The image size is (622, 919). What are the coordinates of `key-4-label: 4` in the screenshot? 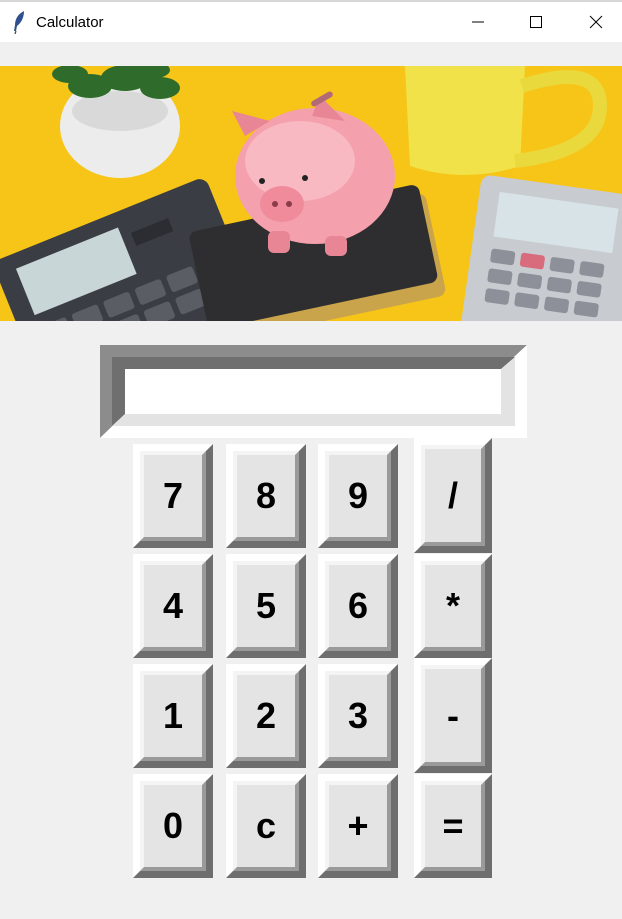 It's located at (173, 605).